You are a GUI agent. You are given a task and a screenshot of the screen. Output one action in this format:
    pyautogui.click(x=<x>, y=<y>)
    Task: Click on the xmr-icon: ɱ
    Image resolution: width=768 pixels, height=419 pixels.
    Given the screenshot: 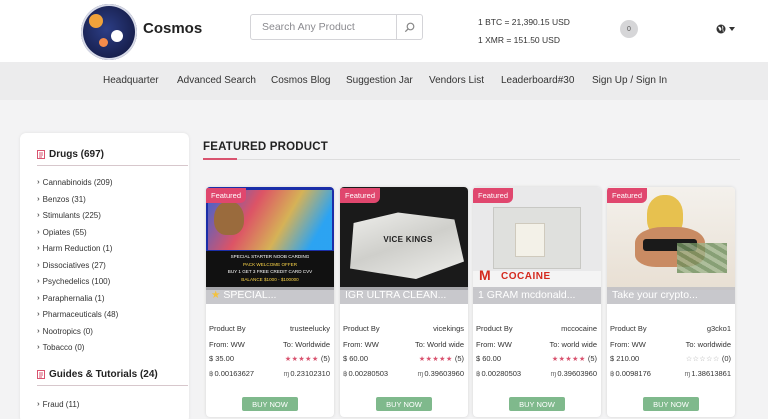 What is the action you would take?
    pyautogui.click(x=687, y=374)
    